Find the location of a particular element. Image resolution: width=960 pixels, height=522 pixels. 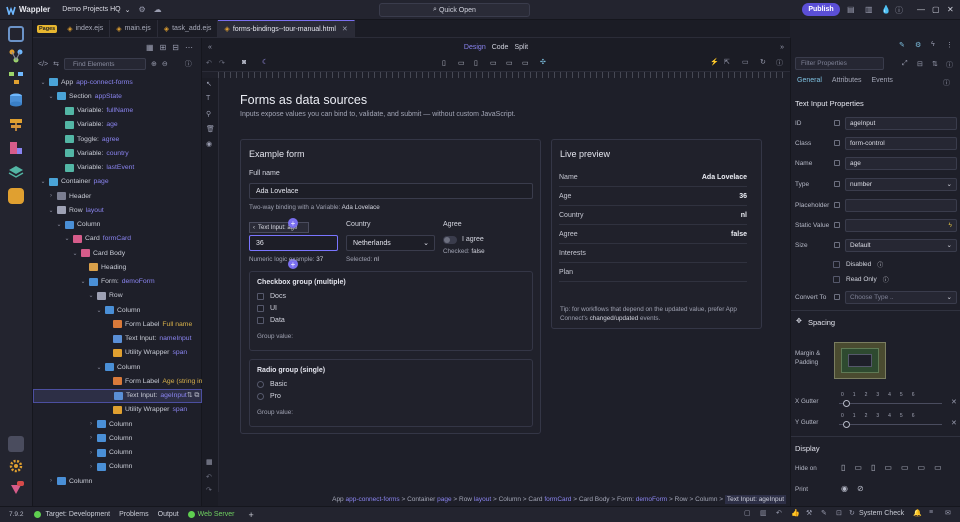

convert-select: Choose Type .. ⌄ is located at coordinates (901, 297).